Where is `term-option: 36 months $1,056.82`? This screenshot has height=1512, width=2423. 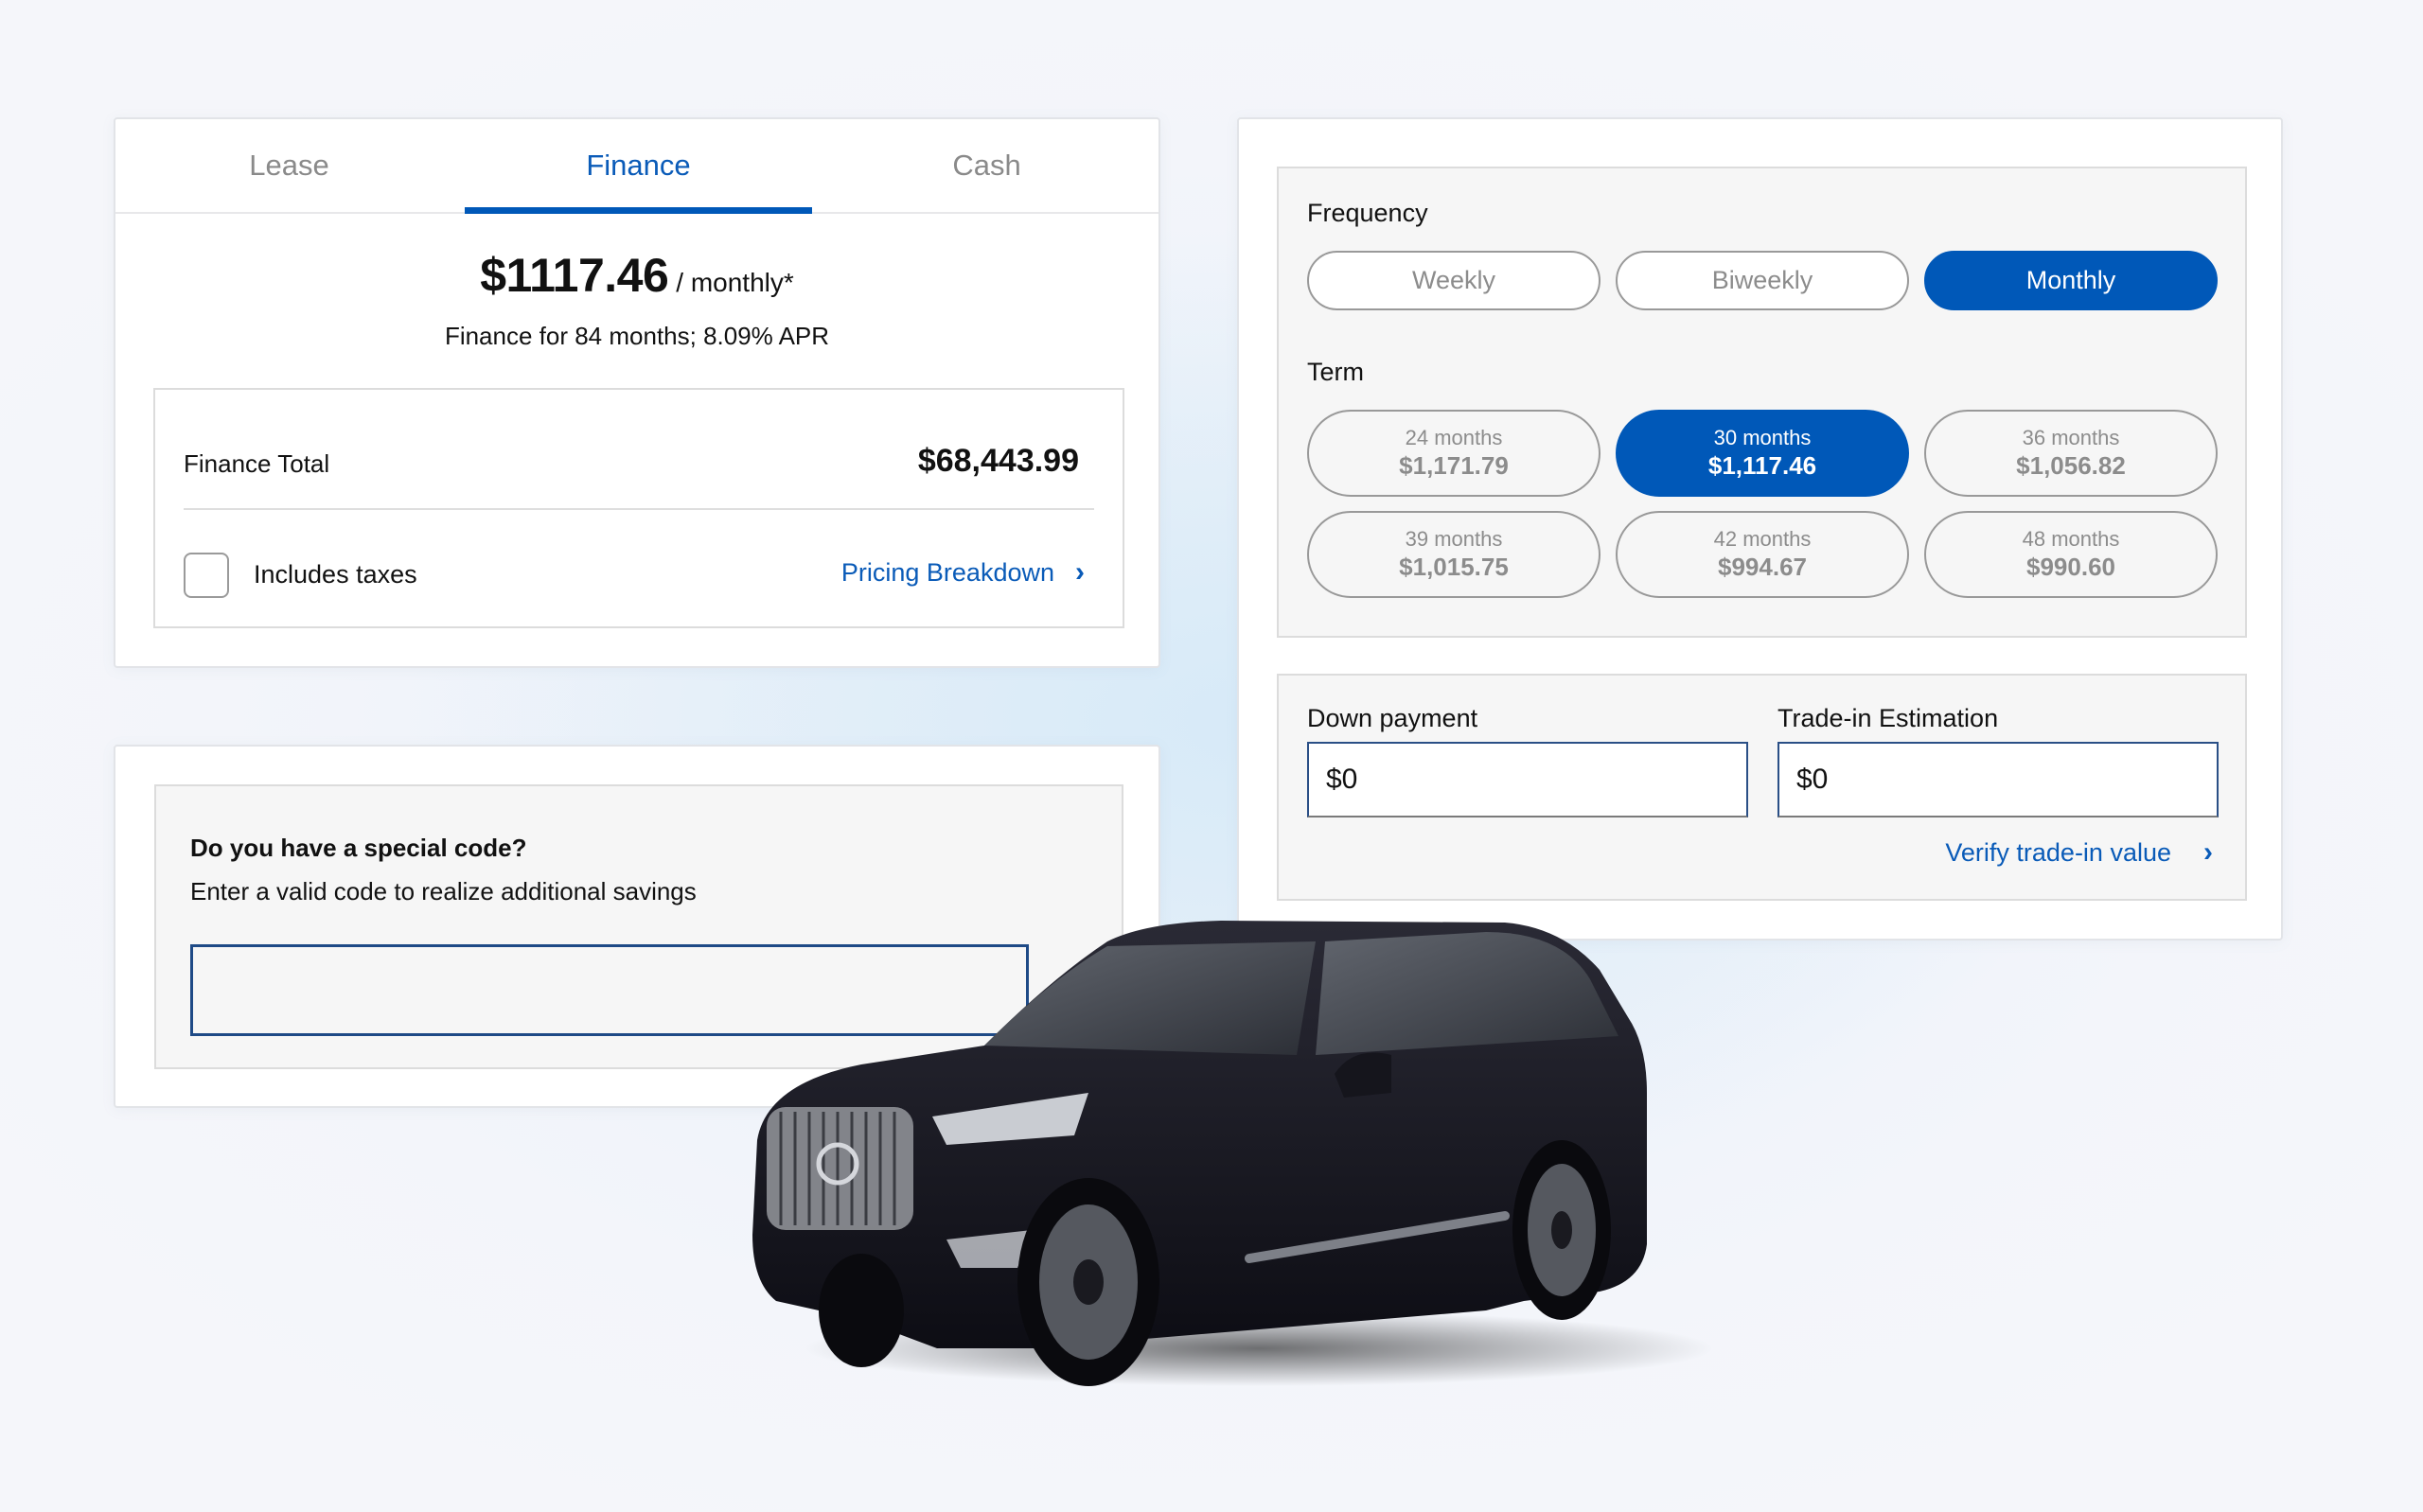
term-option: 36 months $1,056.82 is located at coordinates (2071, 453).